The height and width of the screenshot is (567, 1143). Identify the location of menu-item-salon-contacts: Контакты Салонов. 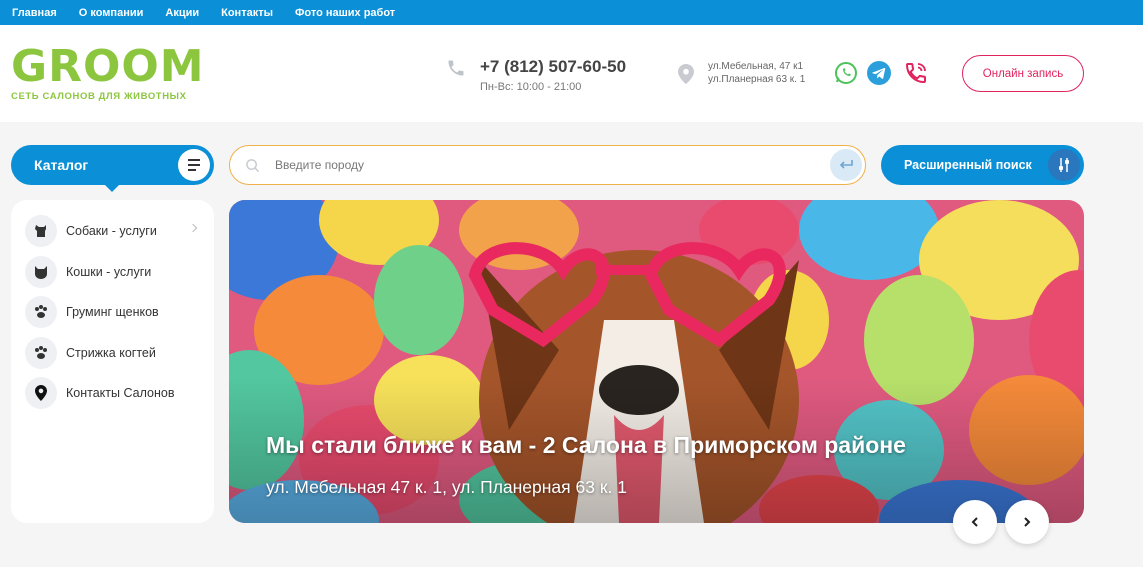
(117, 393).